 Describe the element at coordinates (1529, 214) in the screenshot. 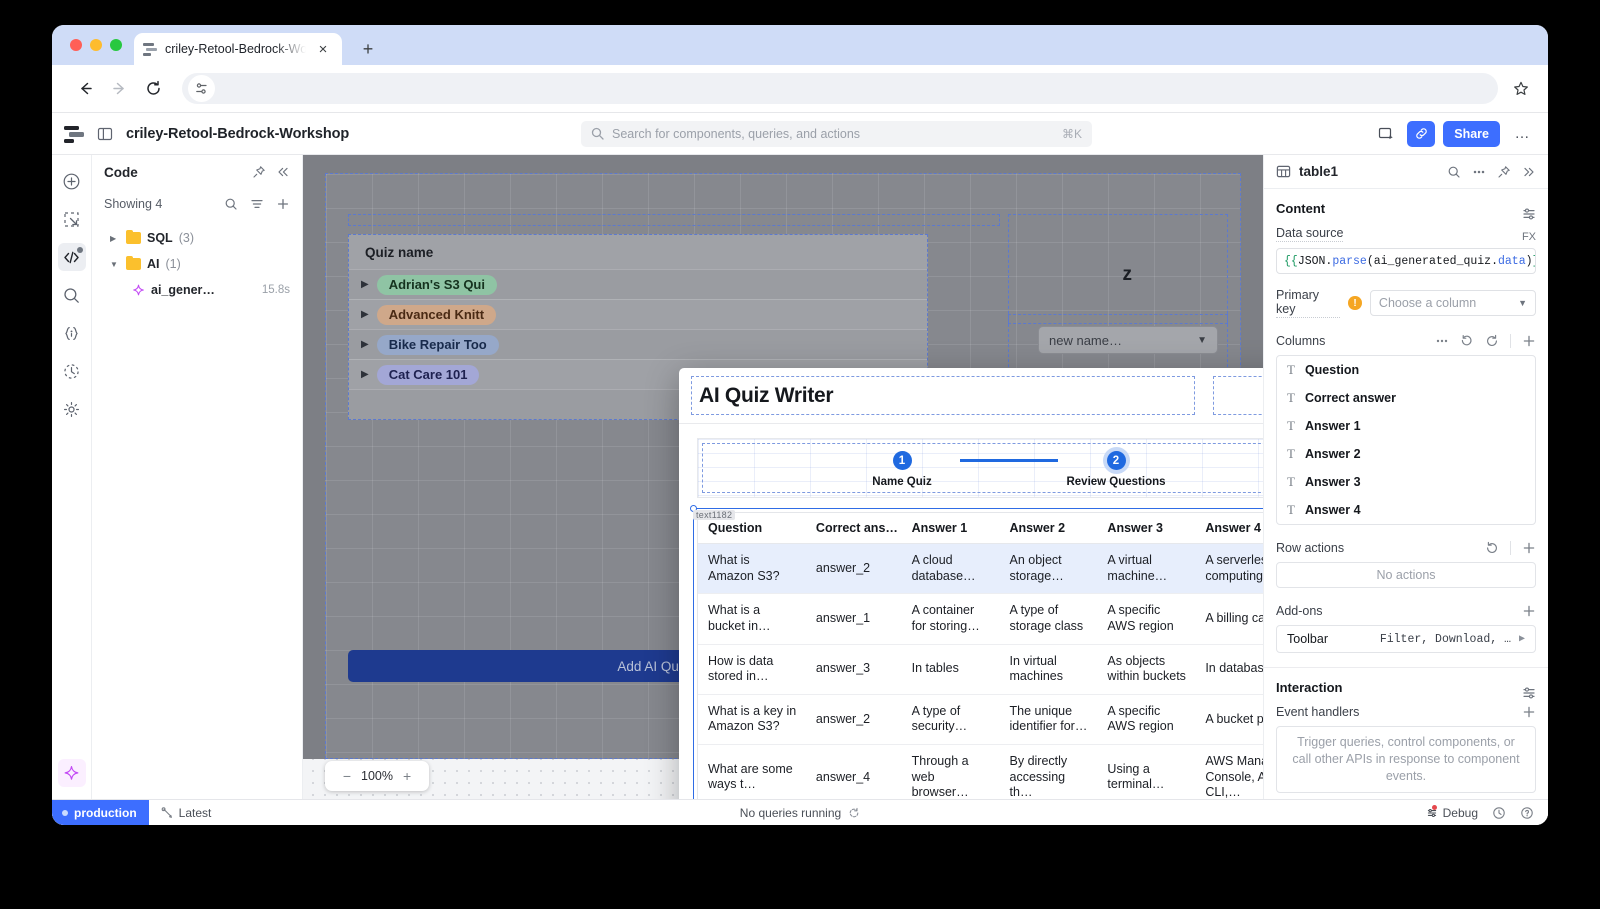

I see `content-section-settings-icon` at that location.